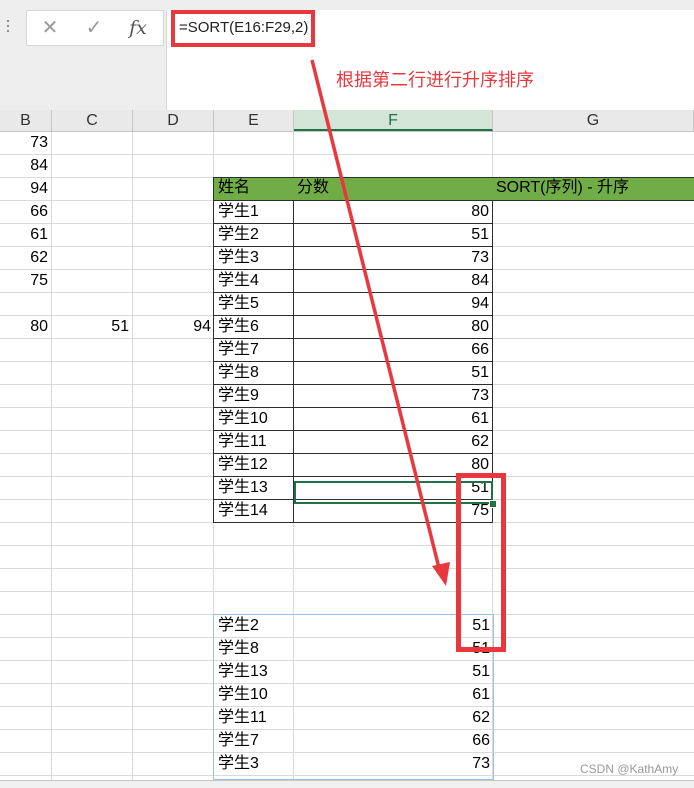 The width and height of the screenshot is (694, 788). Describe the element at coordinates (253, 649) in the screenshot. I see `result-cell-name: 学生8` at that location.